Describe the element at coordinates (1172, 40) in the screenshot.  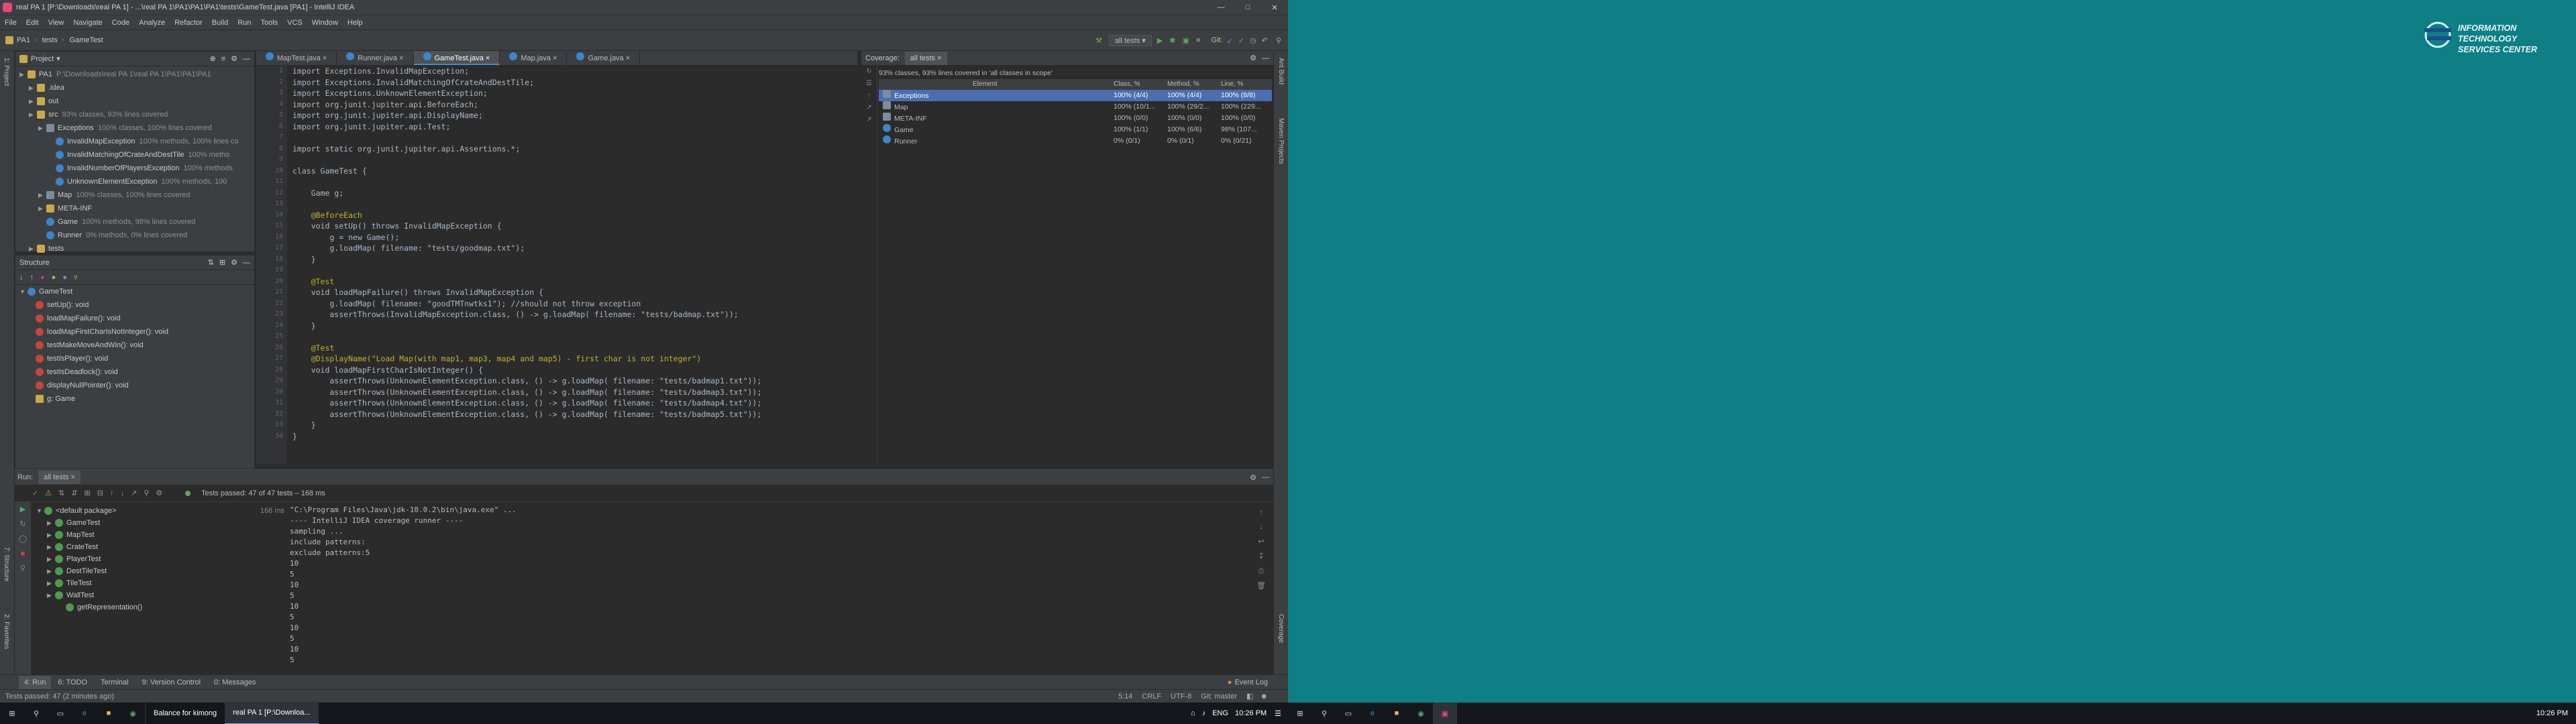
I see `debug-icon: ✱` at that location.